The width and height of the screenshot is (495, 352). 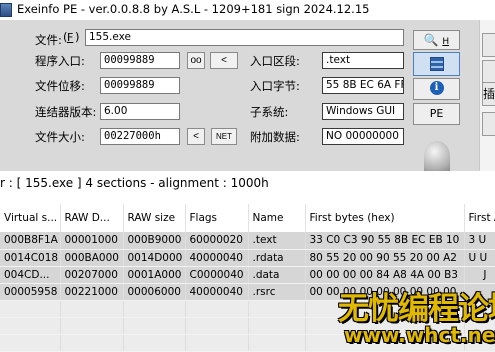 What do you see at coordinates (92, 258) in the screenshot?
I see `table-cell: 000BA000` at bounding box center [92, 258].